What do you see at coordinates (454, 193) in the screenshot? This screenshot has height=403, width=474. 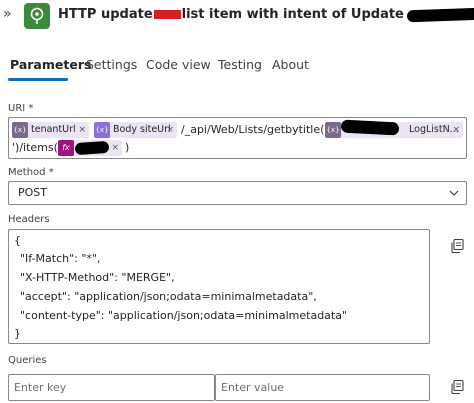 I see `chevron-down-icon` at bounding box center [454, 193].